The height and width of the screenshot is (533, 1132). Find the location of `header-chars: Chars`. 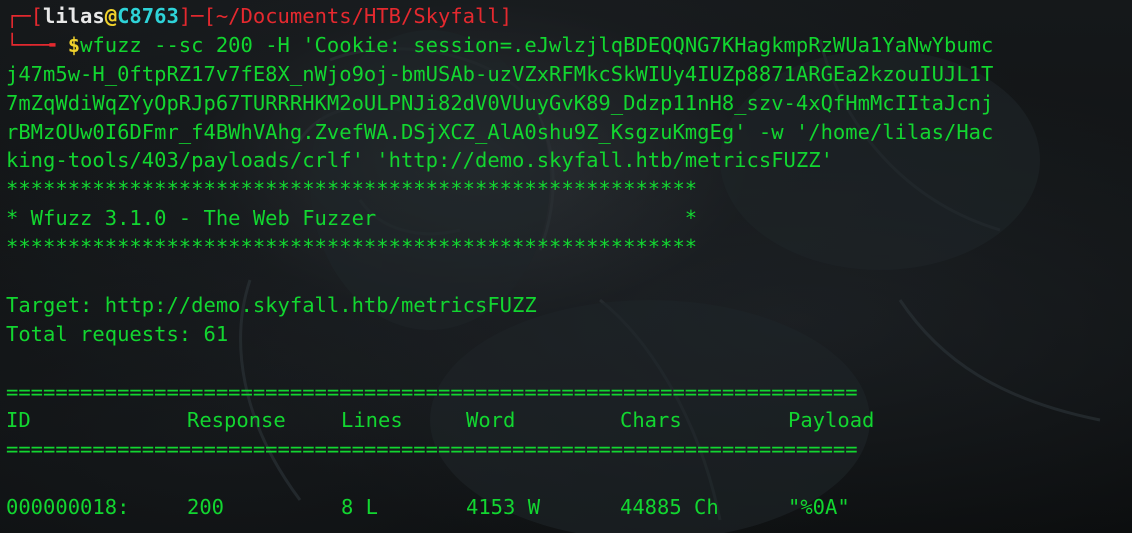

header-chars: Chars is located at coordinates (651, 420).